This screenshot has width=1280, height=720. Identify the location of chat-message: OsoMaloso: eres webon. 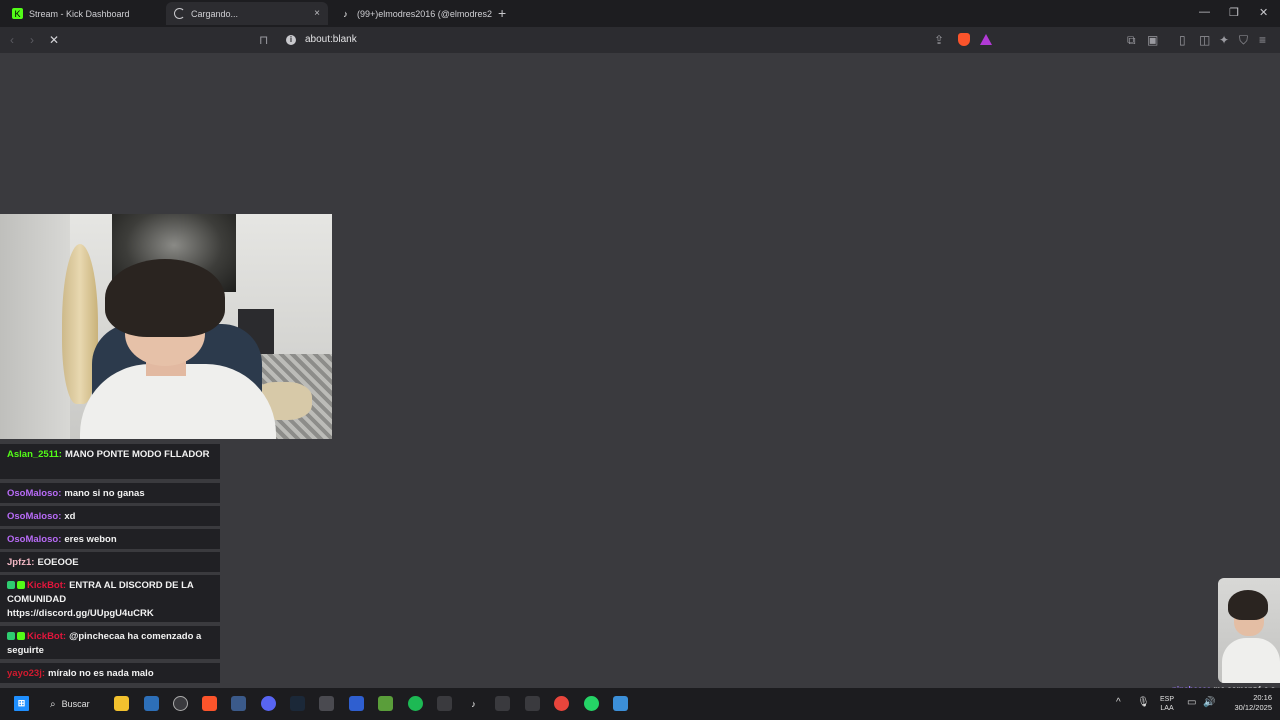
(110, 539).